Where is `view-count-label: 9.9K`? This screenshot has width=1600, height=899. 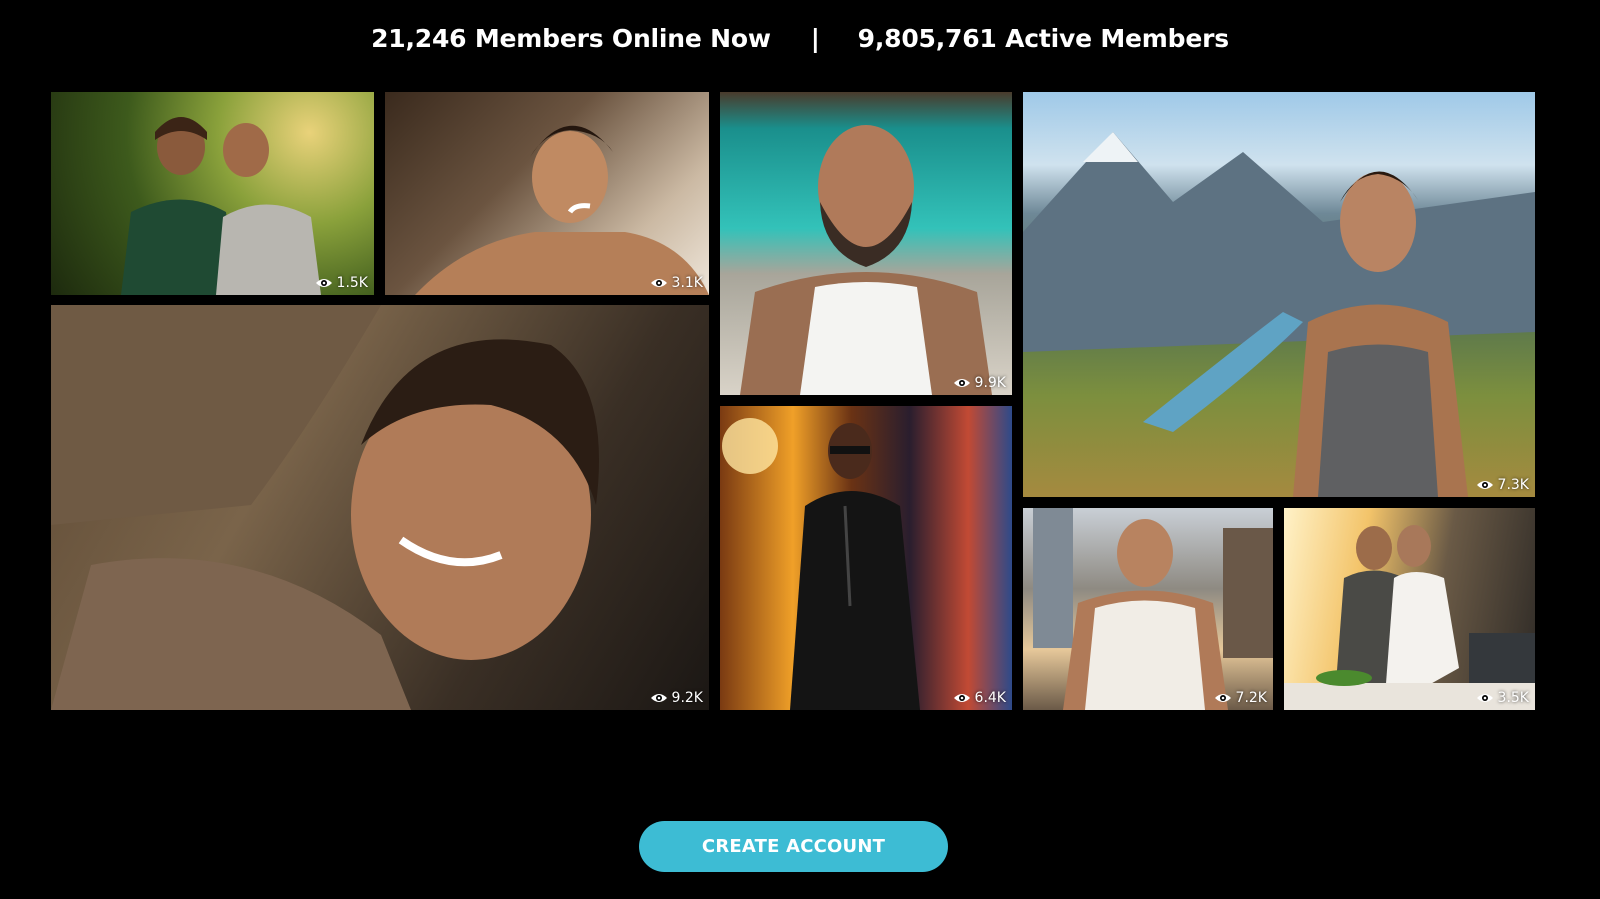 view-count-label: 9.9K is located at coordinates (990, 383).